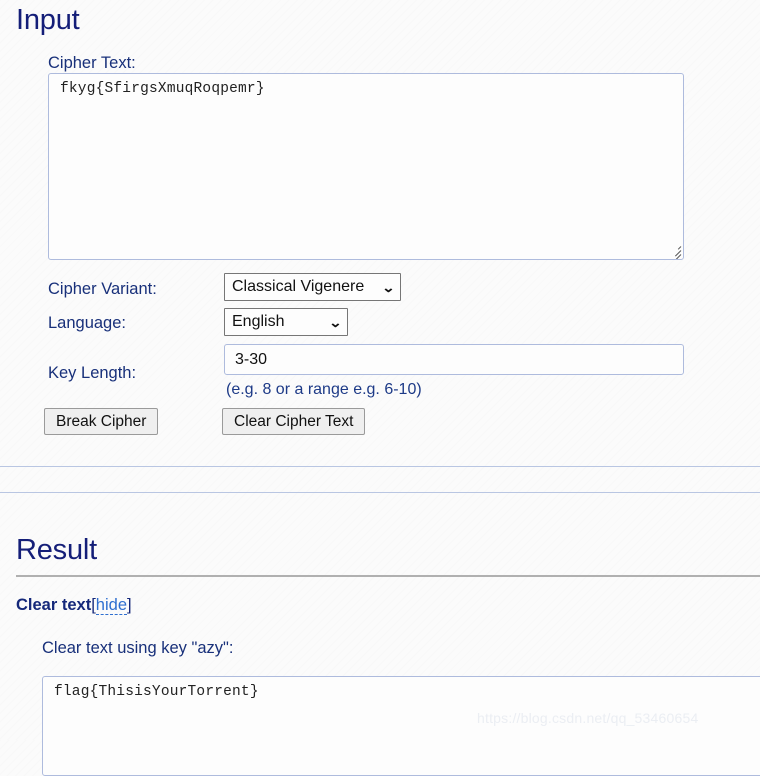 The width and height of the screenshot is (760, 776). I want to click on result-title-underline, so click(388, 576).